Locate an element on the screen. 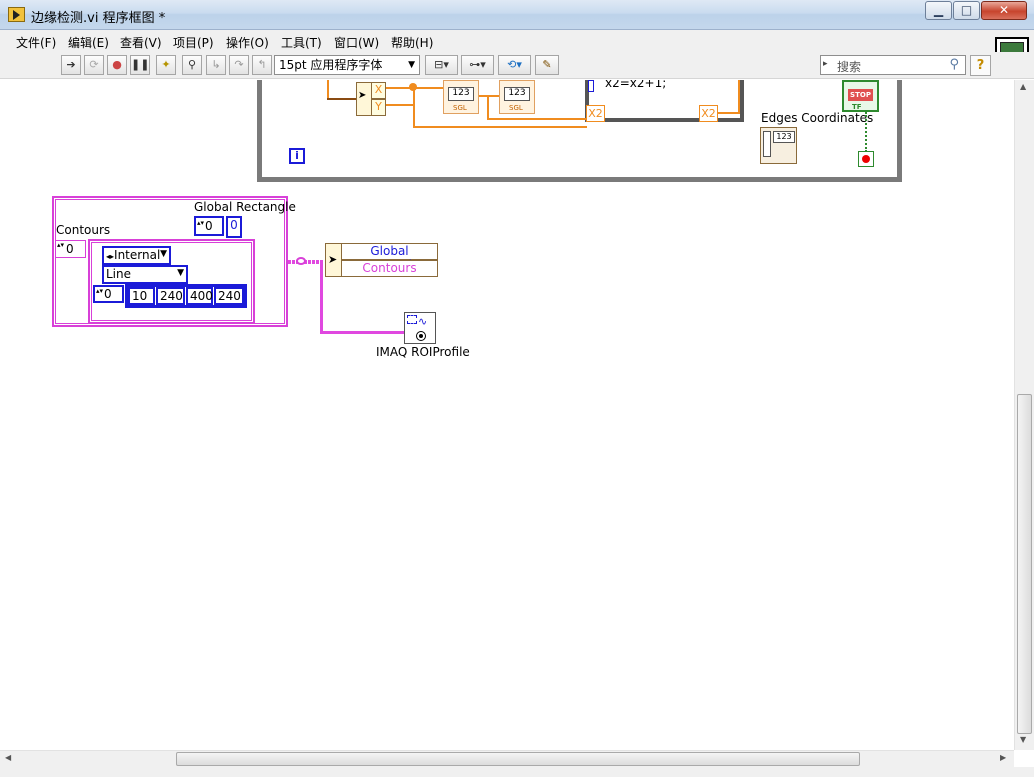 The width and height of the screenshot is (1034, 777). profile-wave-icon: ∿ is located at coordinates (423, 321).